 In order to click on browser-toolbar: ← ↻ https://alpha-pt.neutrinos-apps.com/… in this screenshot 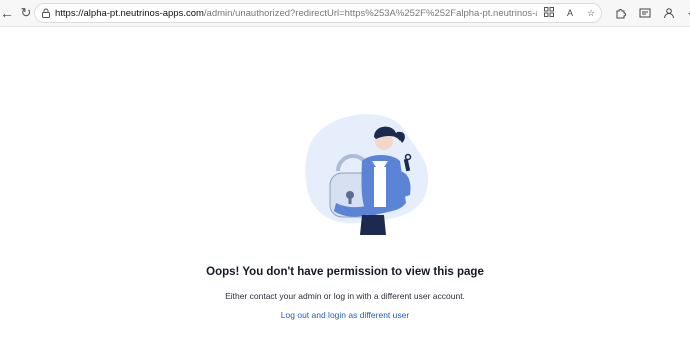, I will do `click(345, 13)`.